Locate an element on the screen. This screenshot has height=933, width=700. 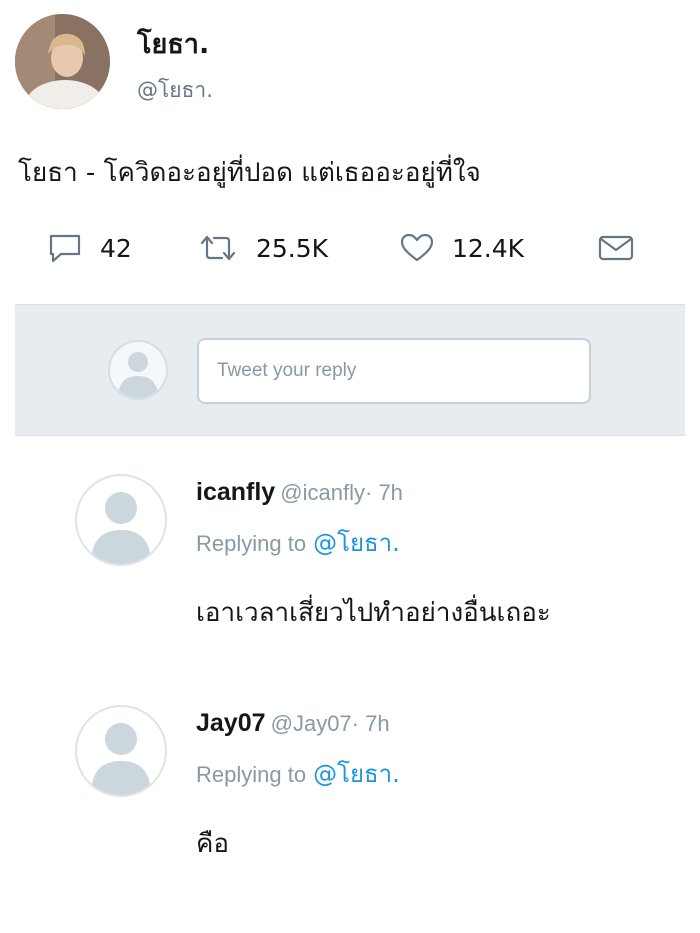
reply-header: icanfly @icanfly· 7h is located at coordinates (299, 492).